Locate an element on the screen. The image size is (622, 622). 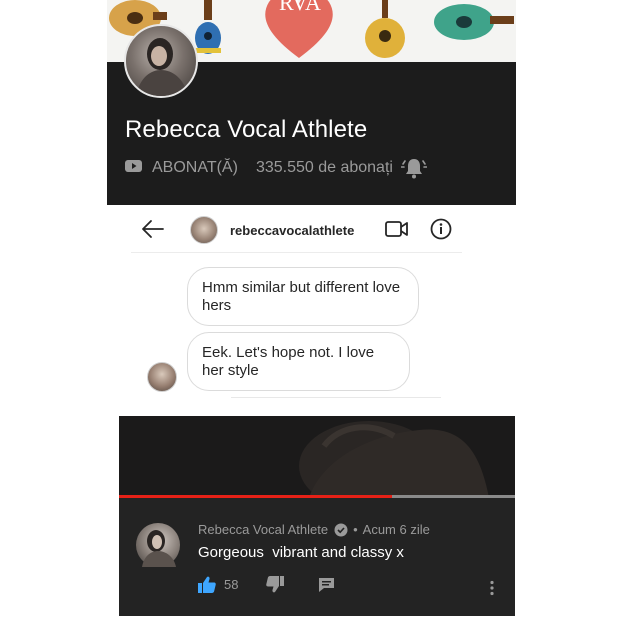
sender-avatar is located at coordinates (162, 377).